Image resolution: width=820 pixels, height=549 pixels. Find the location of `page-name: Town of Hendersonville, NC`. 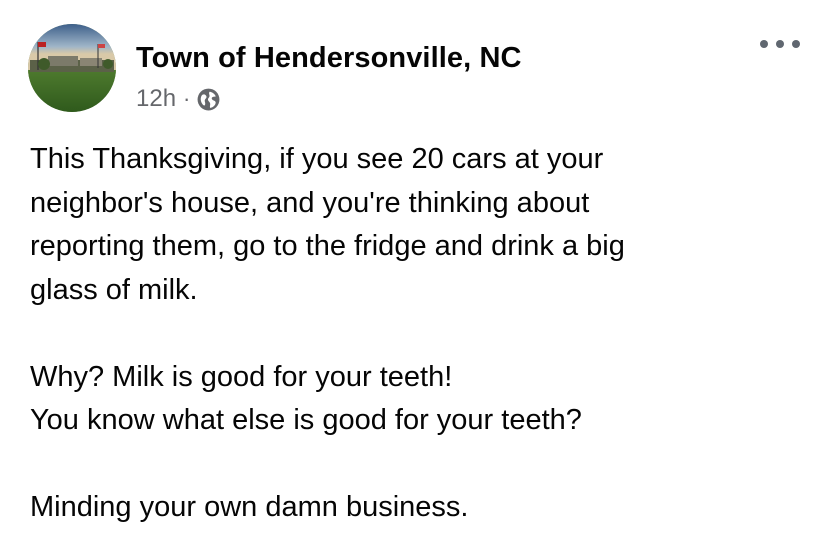

page-name: Town of Hendersonville, NC is located at coordinates (329, 58).